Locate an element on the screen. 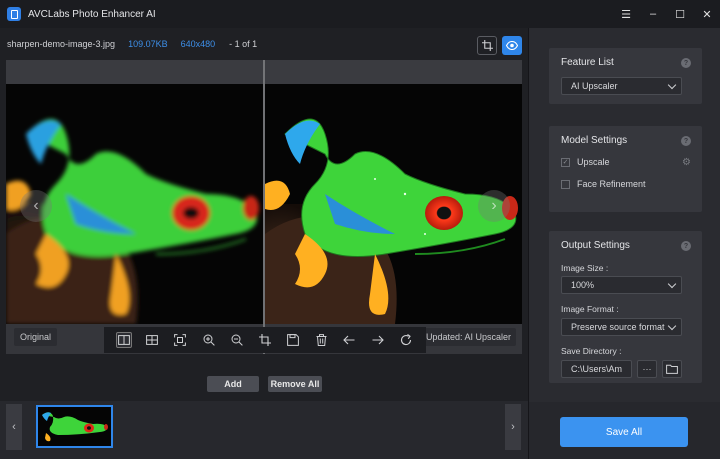  more-icon: ··· is located at coordinates (647, 369).